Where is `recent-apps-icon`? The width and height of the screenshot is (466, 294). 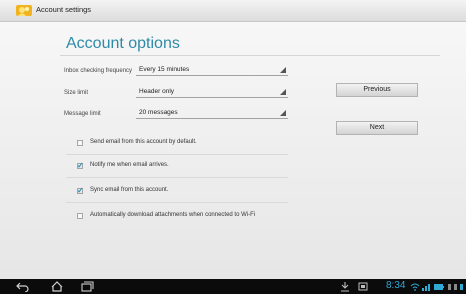 recent-apps-icon is located at coordinates (87, 286).